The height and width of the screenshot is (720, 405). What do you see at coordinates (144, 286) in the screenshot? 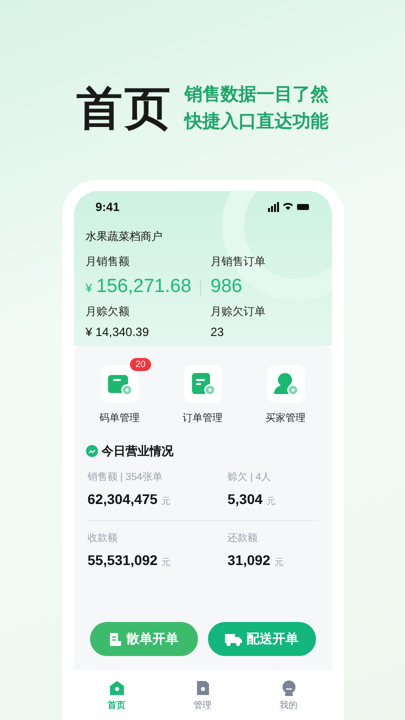
I see `summary-value: 156,271.68` at bounding box center [144, 286].